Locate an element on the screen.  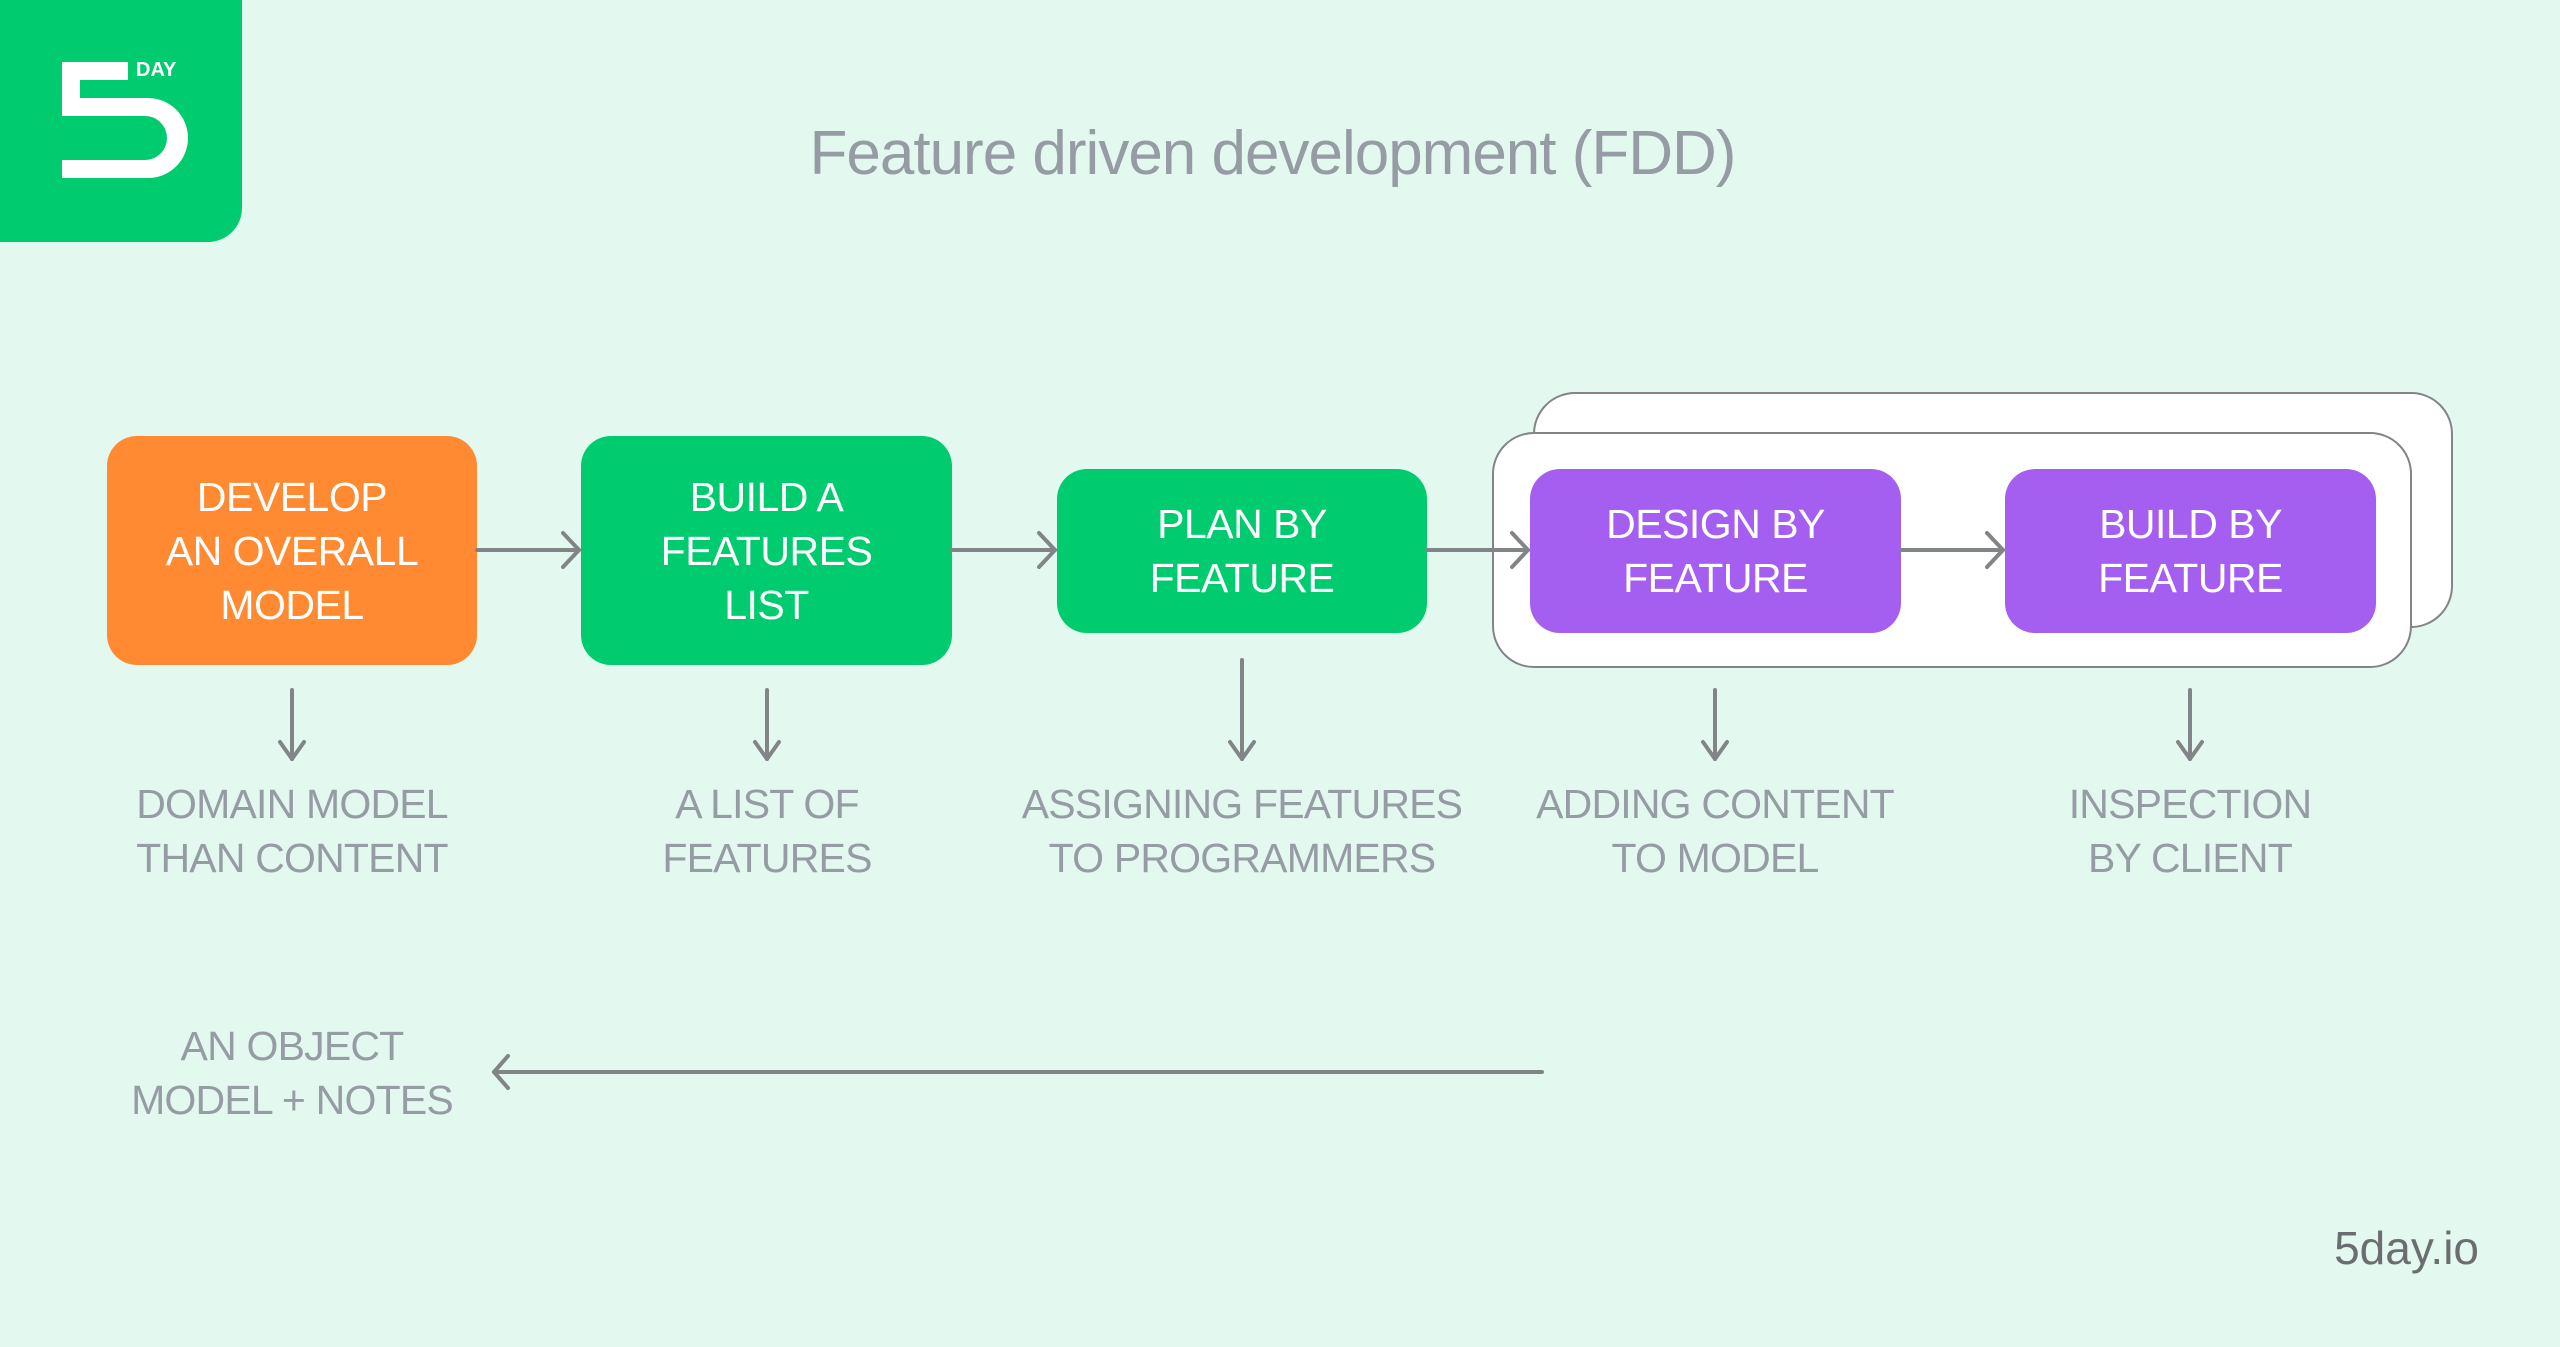
output-inspection: INSPECTION BY CLIENT is located at coordinates (2190, 831).